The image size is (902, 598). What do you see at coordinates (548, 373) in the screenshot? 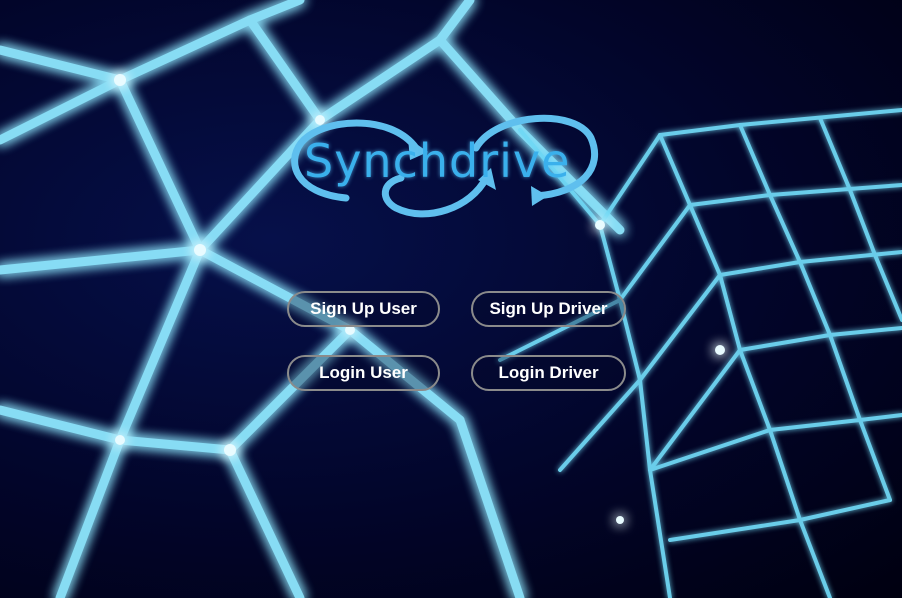
I see `login-driver-button: Login Driver` at bounding box center [548, 373].